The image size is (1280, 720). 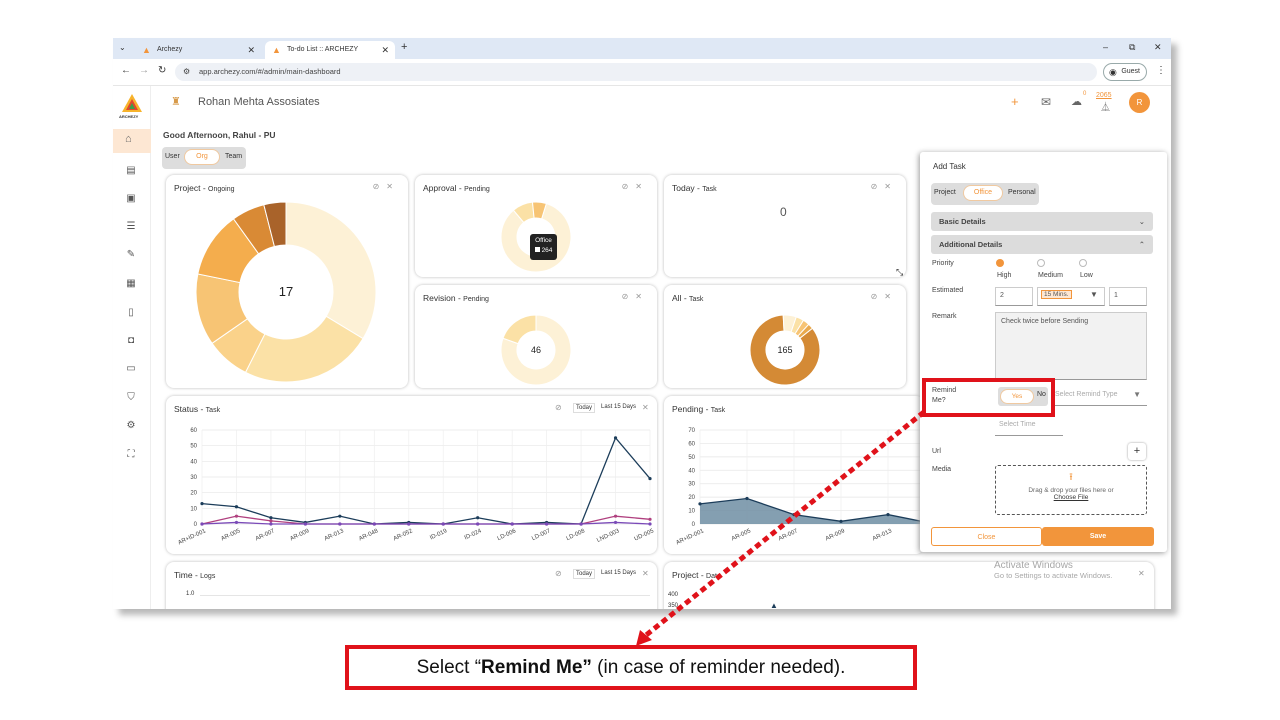 What do you see at coordinates (718, 667) in the screenshot?
I see `callout-suffix: (in case of reminder needed).` at bounding box center [718, 667].